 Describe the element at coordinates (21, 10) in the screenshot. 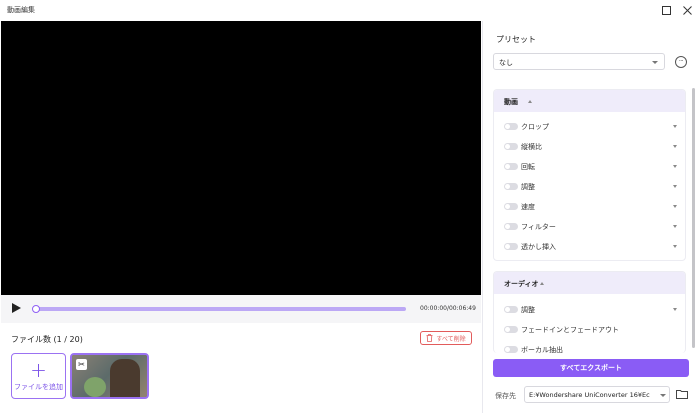

I see `window-title: 動画編集` at that location.